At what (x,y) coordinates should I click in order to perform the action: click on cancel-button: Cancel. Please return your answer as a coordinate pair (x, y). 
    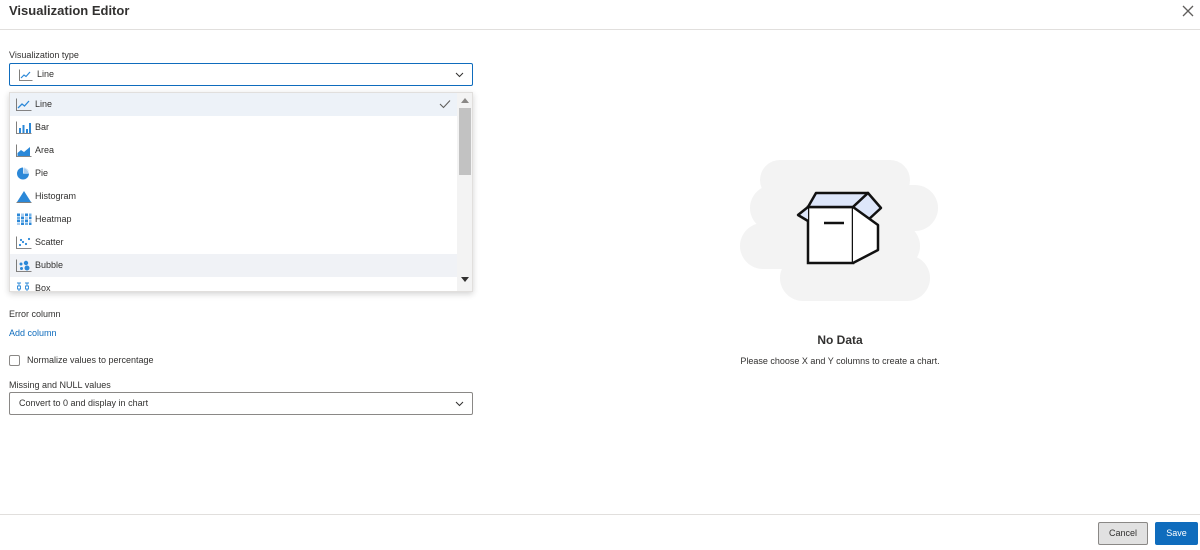
    Looking at the image, I should click on (1123, 533).